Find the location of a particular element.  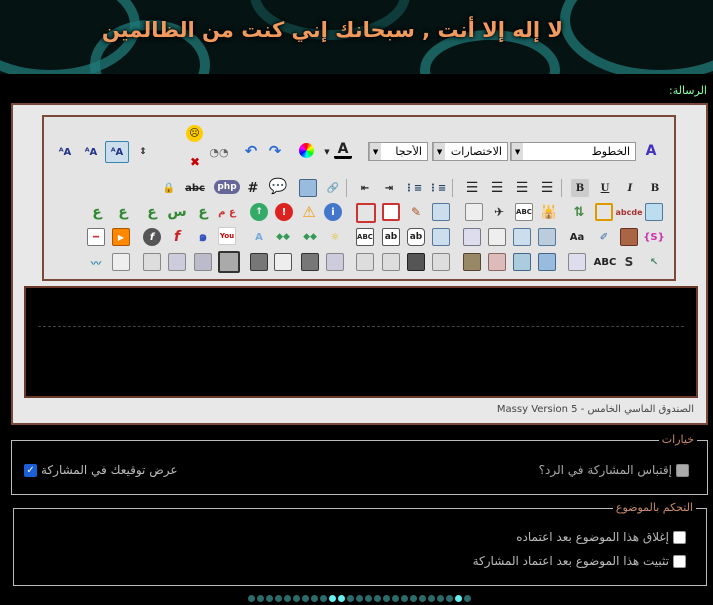

globe-icon: ↑ is located at coordinates (259, 212).